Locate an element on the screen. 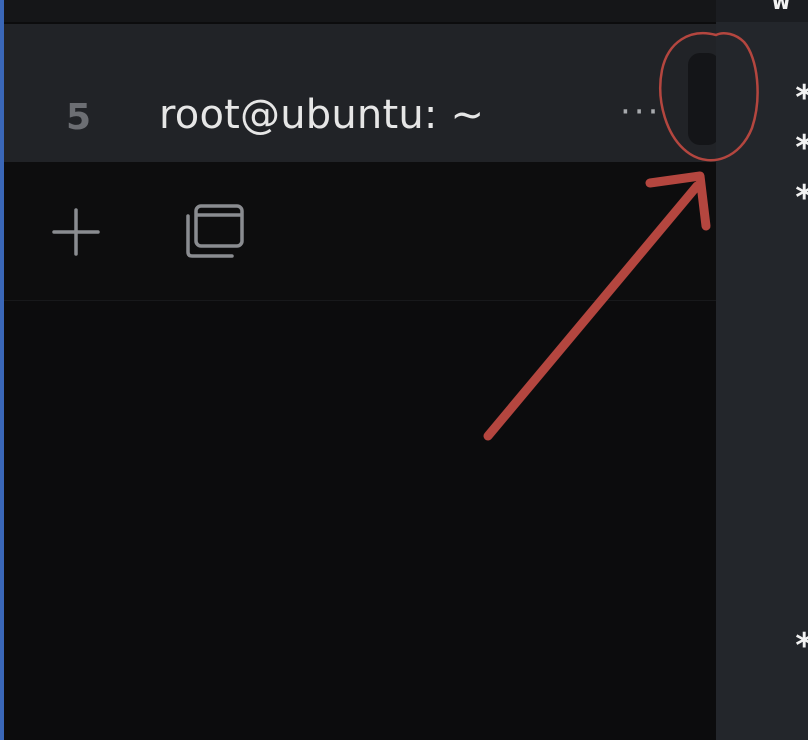  windows-stack-icon is located at coordinates (214, 232).